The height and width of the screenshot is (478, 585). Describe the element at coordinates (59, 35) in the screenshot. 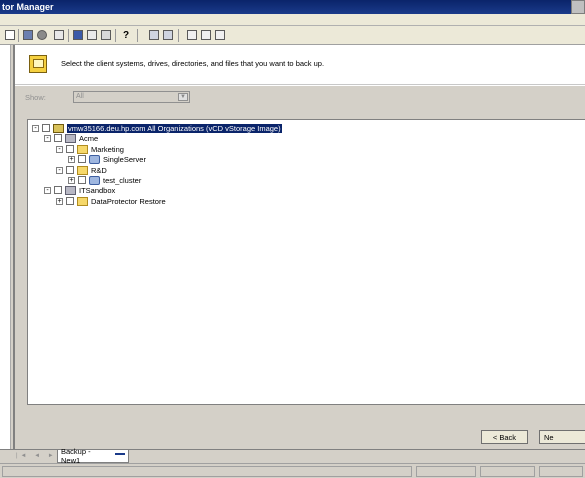

I see `list-icon` at that location.